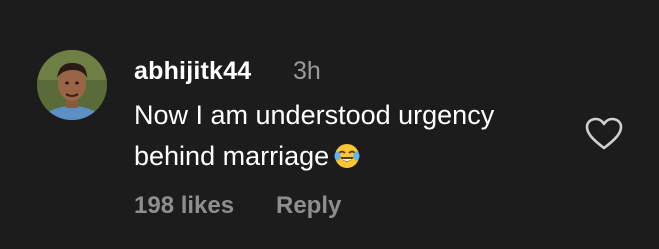  I want to click on timestamp: 3h, so click(307, 71).